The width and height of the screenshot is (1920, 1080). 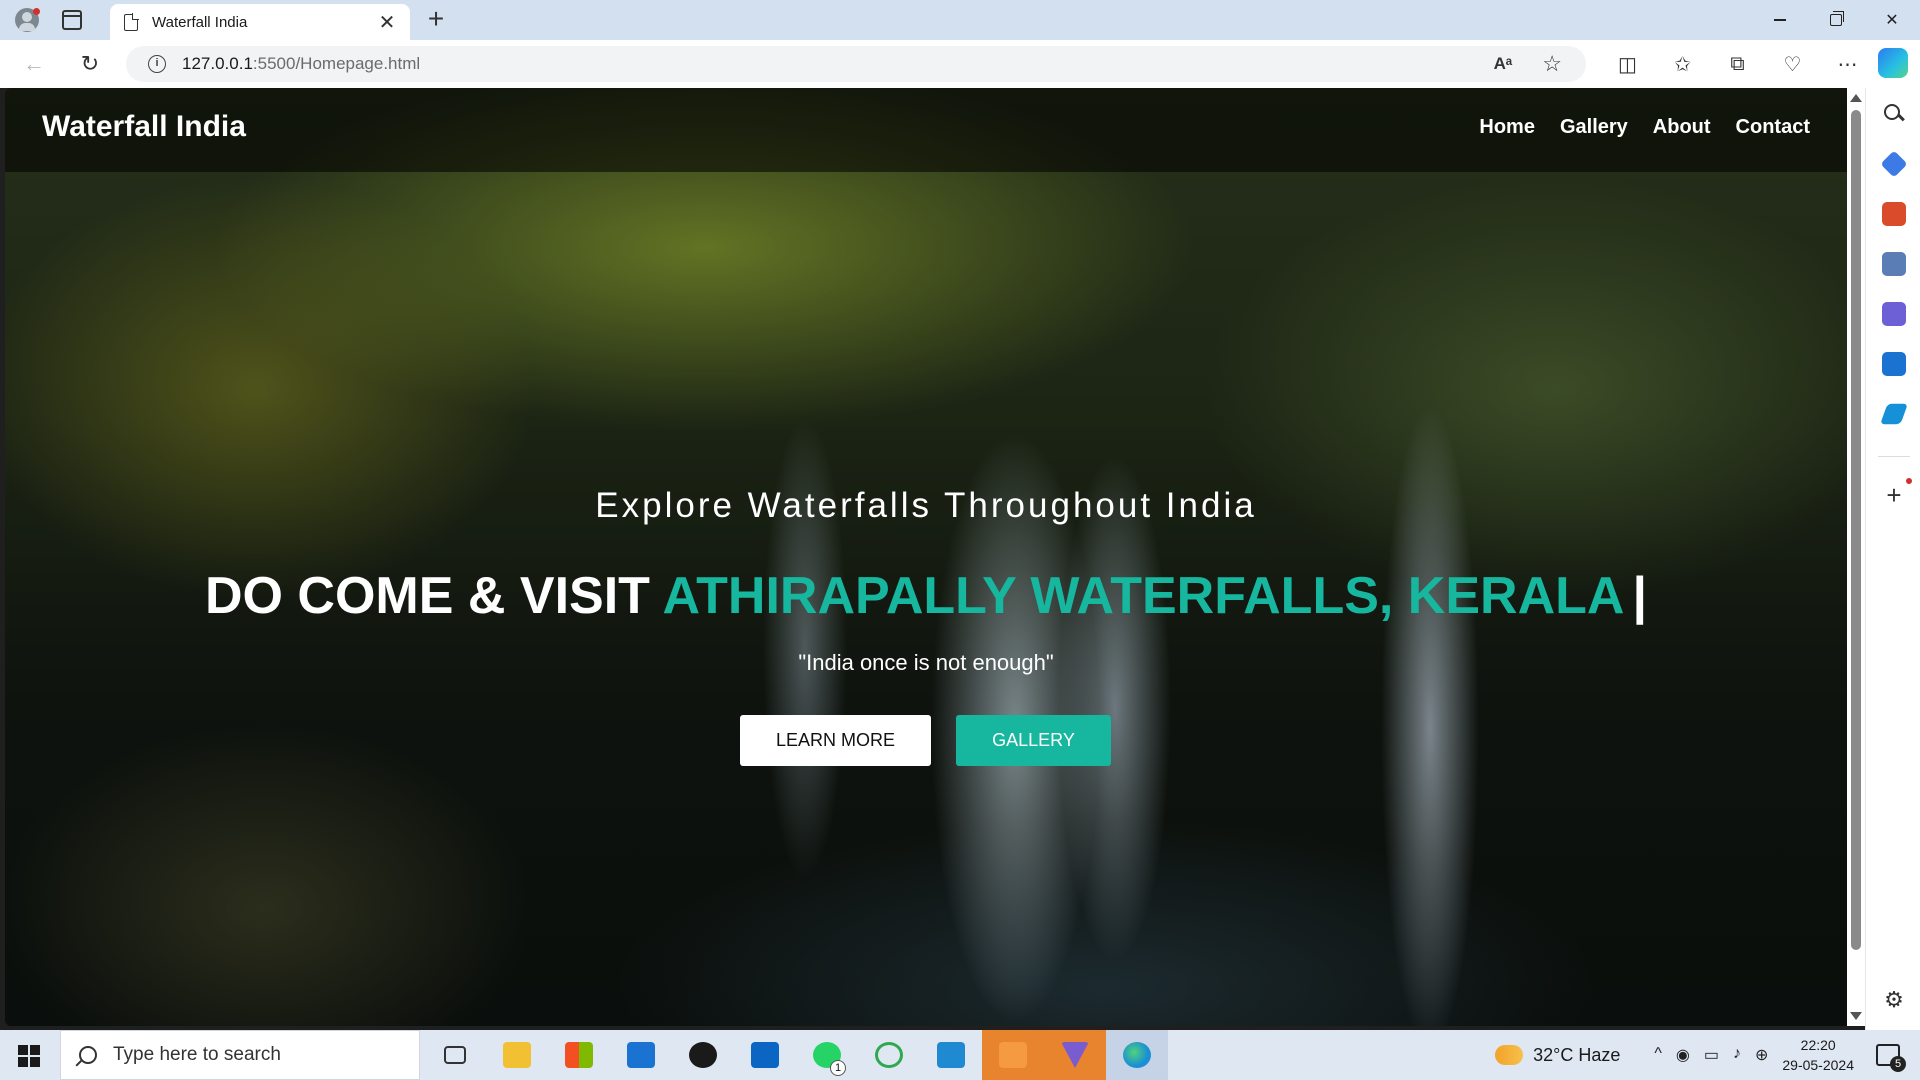 I want to click on minimize-icon, so click(x=1780, y=20).